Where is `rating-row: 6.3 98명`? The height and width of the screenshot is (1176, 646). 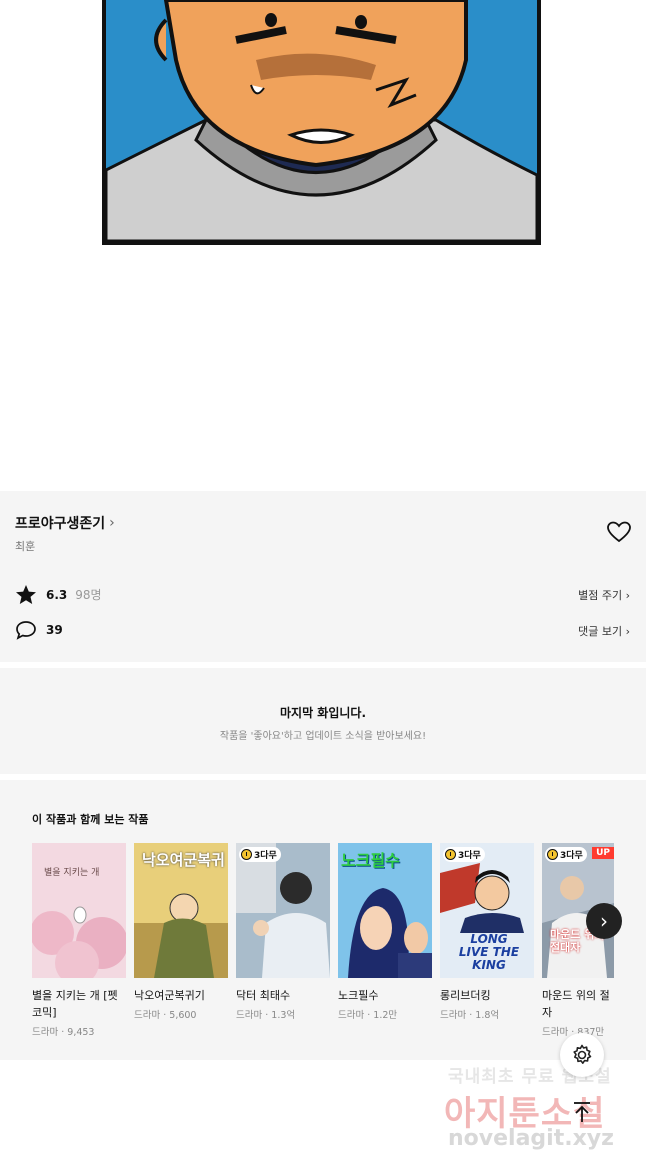 rating-row: 6.3 98명 is located at coordinates (58, 594).